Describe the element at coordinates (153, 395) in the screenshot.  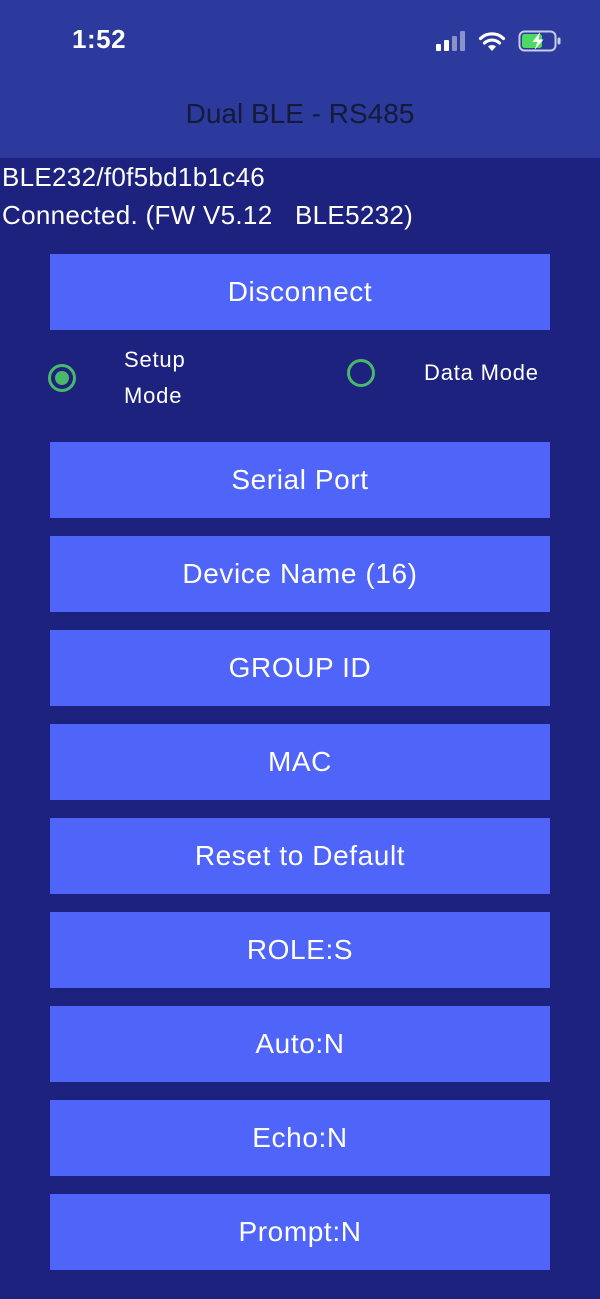
I see `setup-mode-label-line2: Mode` at that location.